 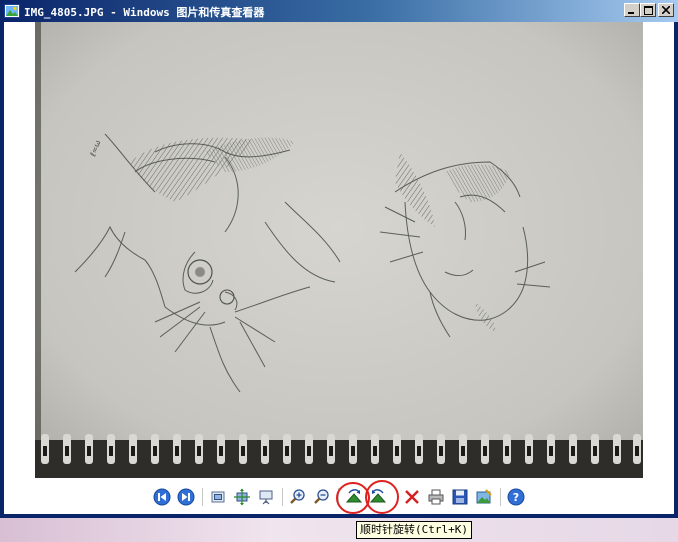 I want to click on rotate-counterclockwise-button, so click(x=378, y=497).